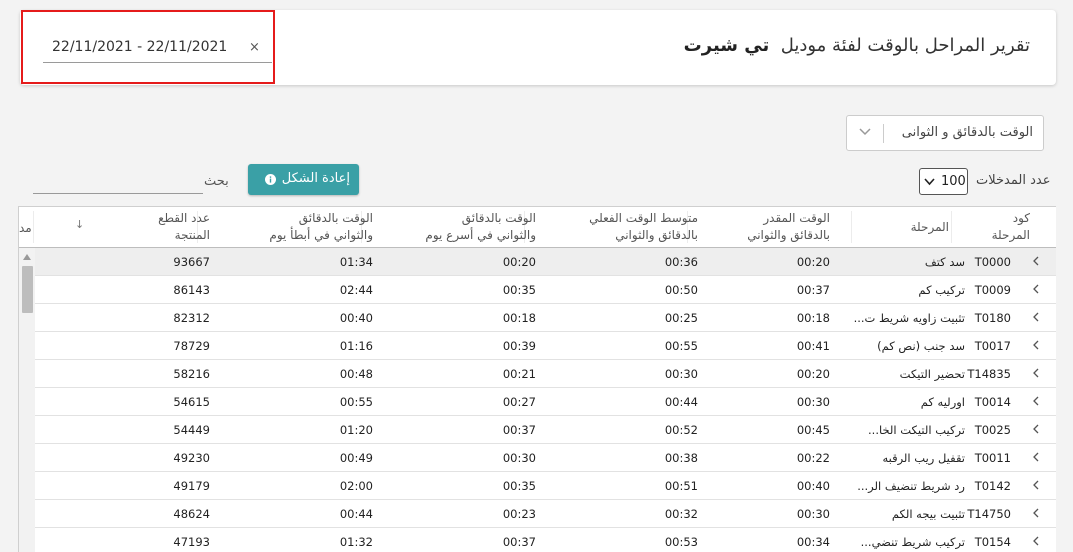  What do you see at coordinates (321, 227) in the screenshot?
I see `col-header-slowest-day: الوقت بالدقائق والثواني في أبطأ يوم` at bounding box center [321, 227].